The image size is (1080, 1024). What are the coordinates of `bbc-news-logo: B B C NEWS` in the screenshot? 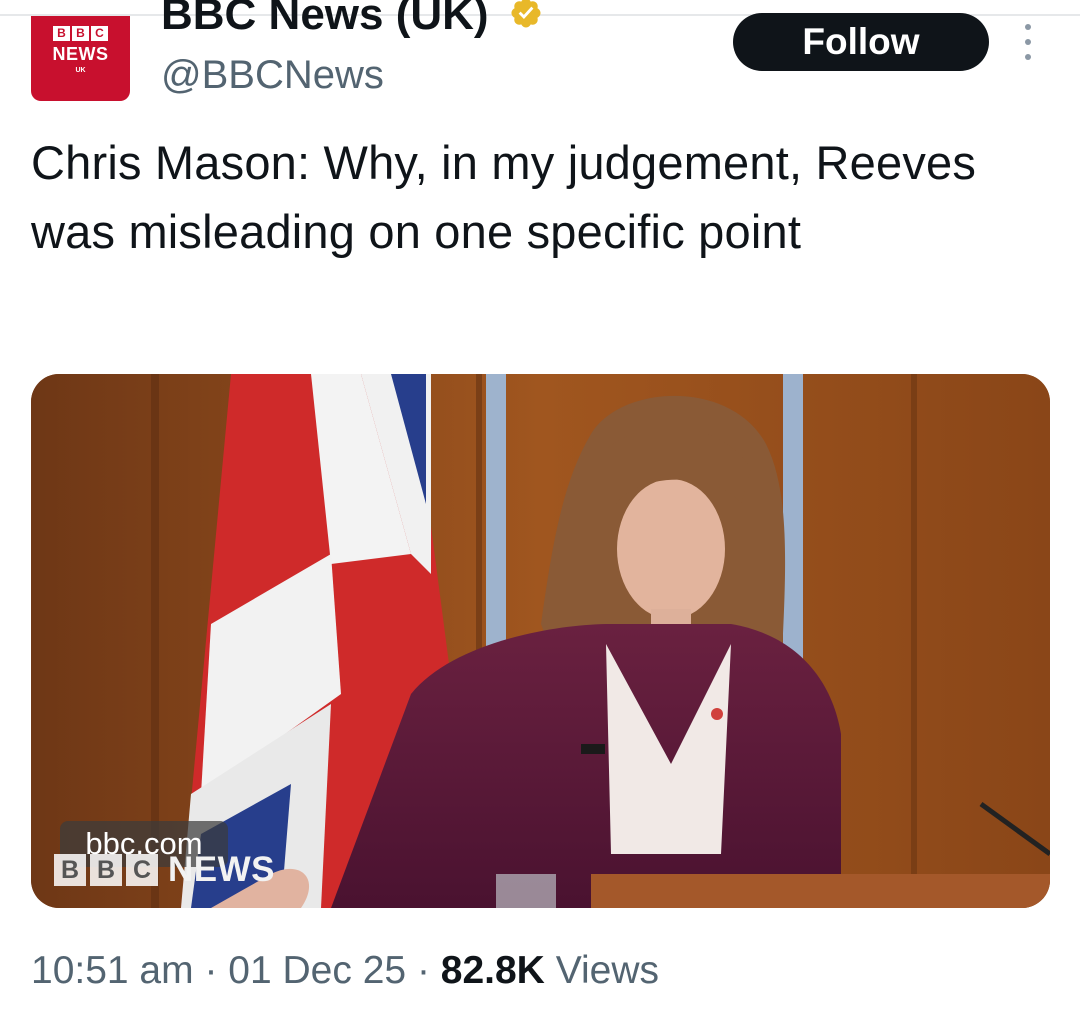 It's located at (164, 870).